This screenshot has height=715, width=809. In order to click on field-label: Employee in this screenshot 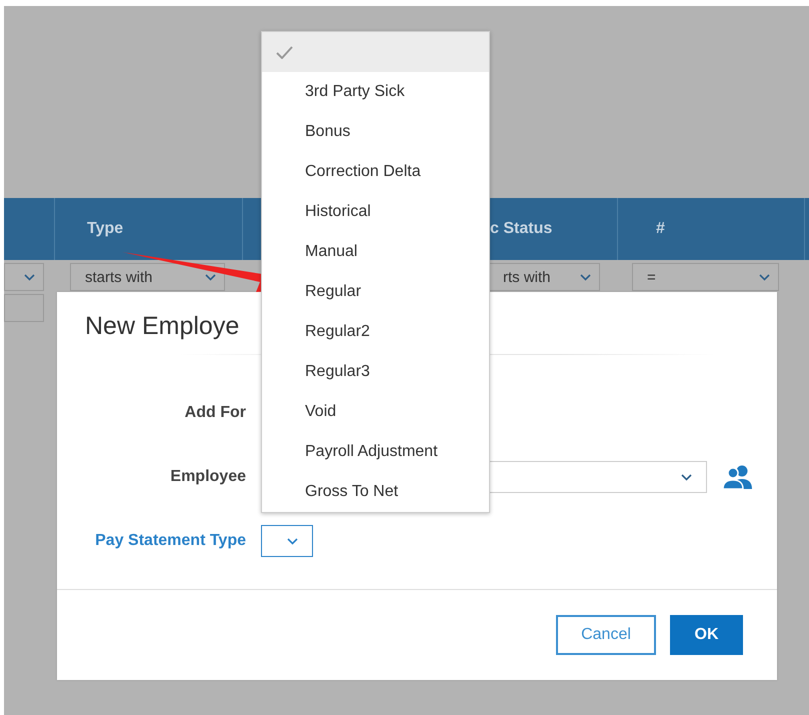, I will do `click(207, 477)`.